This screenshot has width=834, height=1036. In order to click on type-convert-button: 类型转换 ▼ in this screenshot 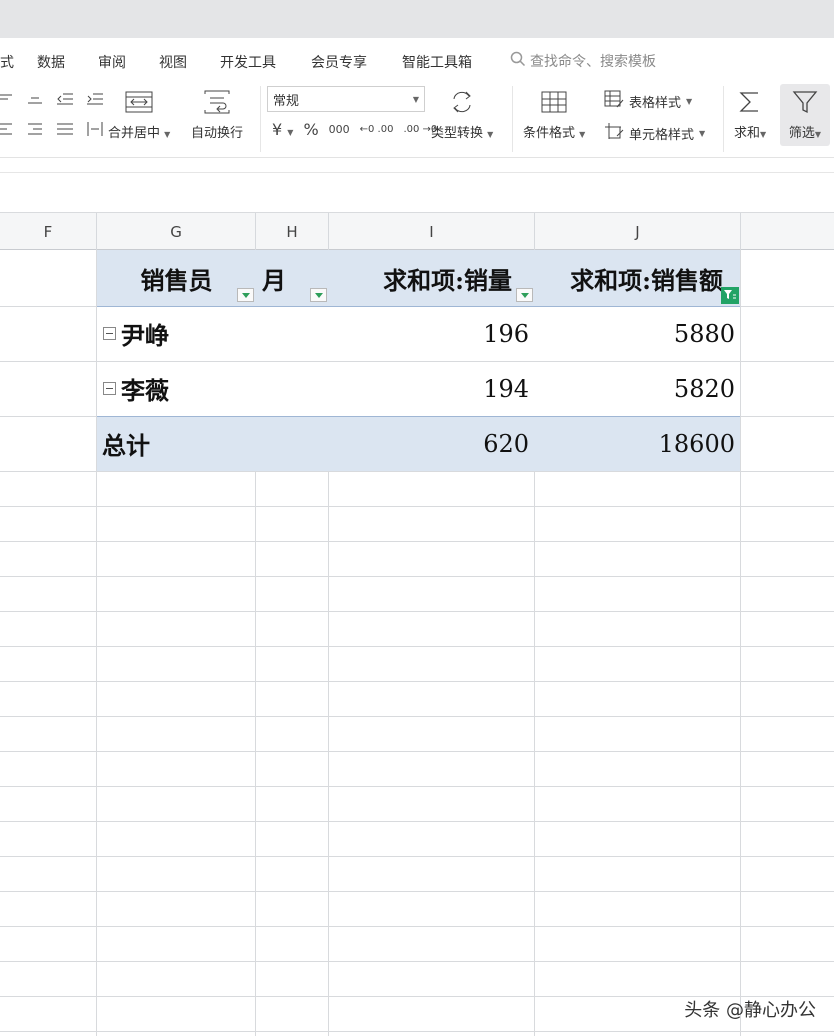, I will do `click(462, 114)`.